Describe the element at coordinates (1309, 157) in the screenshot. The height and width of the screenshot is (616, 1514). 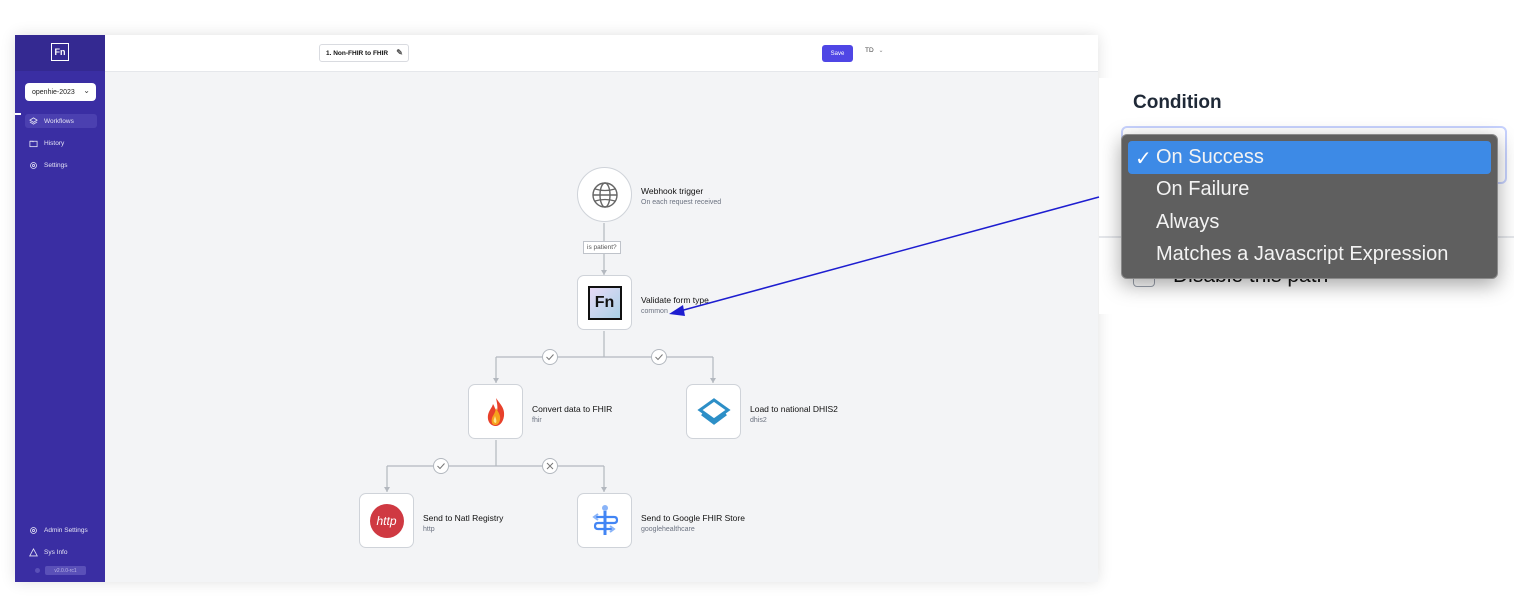
I see `option-on-success: ✓ On Success` at that location.